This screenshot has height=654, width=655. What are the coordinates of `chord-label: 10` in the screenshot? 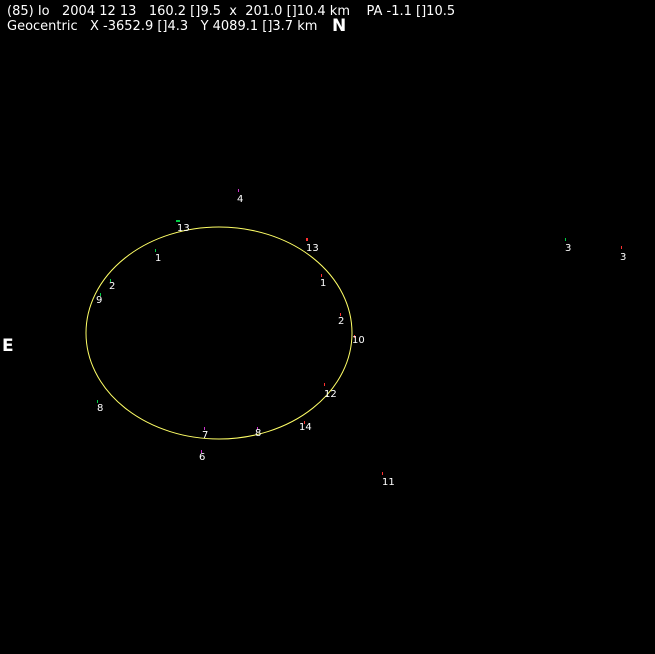 It's located at (358, 340).